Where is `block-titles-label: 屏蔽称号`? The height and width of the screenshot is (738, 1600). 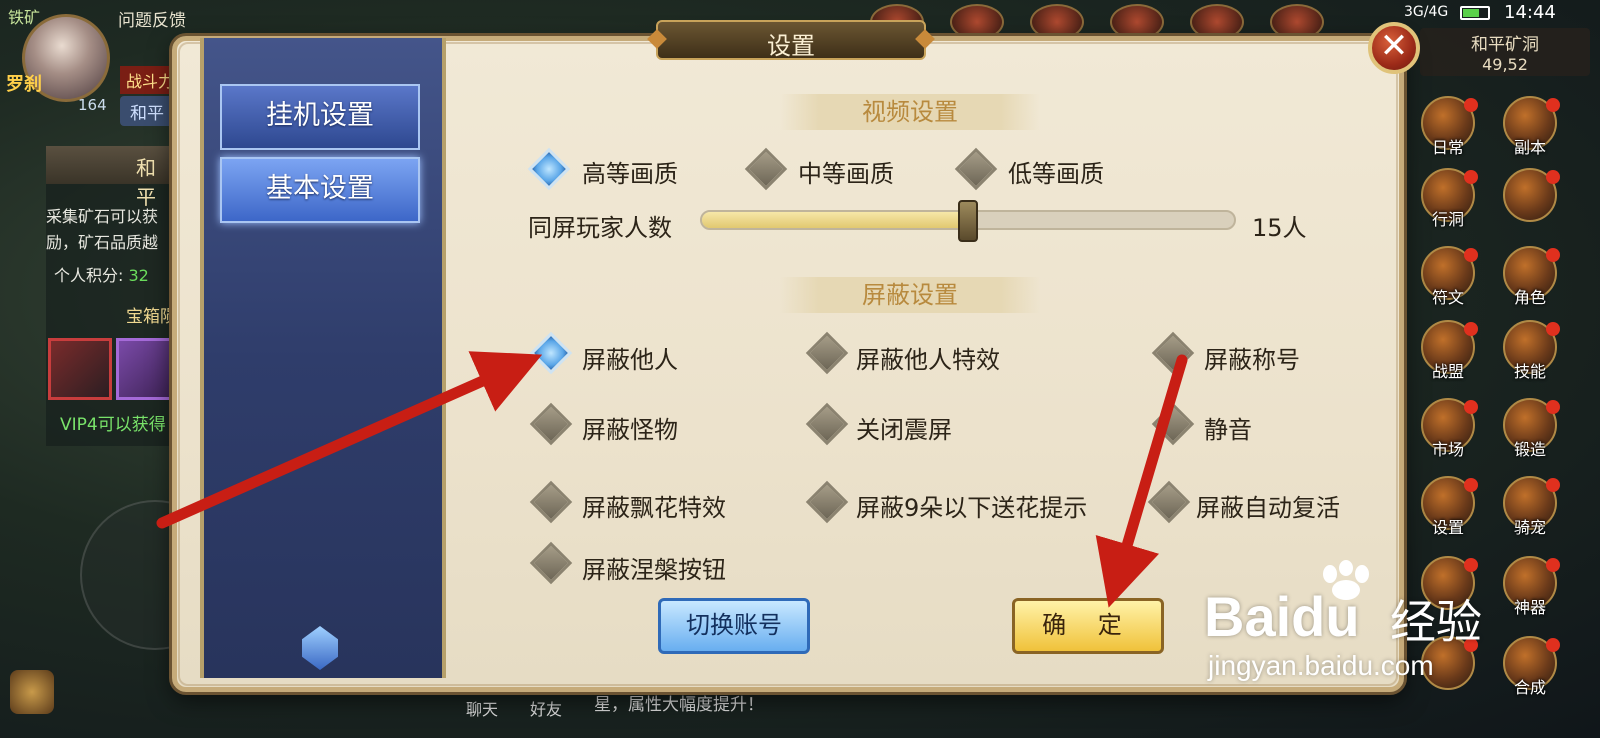
block-titles-label: 屏蔽称号 is located at coordinates (1252, 360).